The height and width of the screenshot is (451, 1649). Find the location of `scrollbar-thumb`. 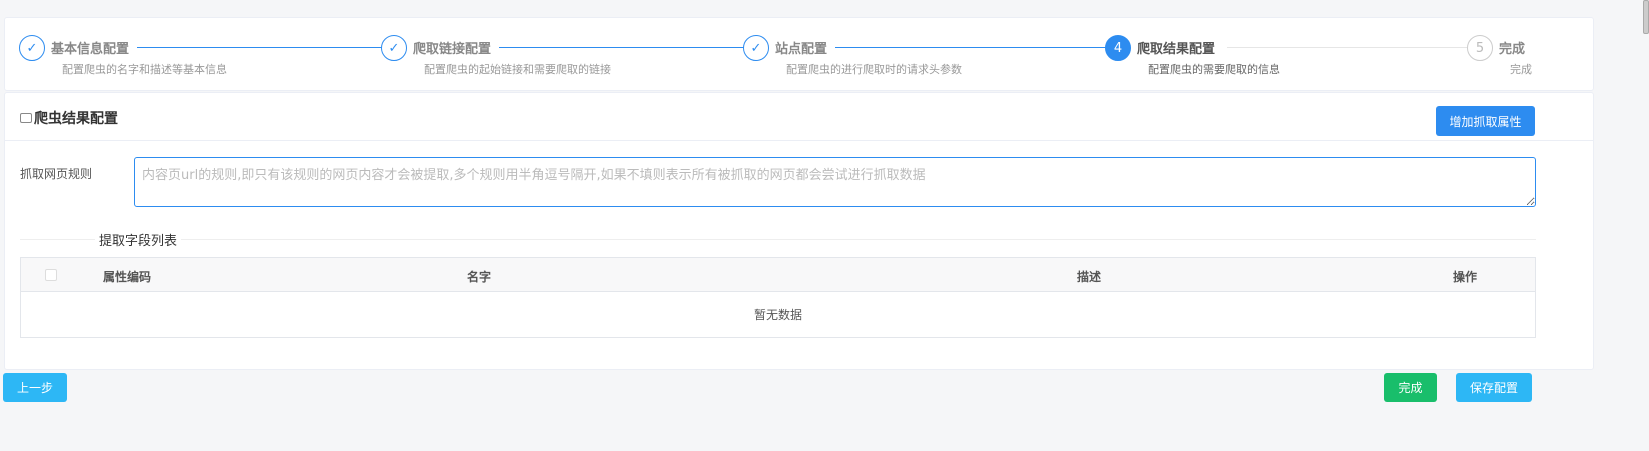

scrollbar-thumb is located at coordinates (1646, 17).